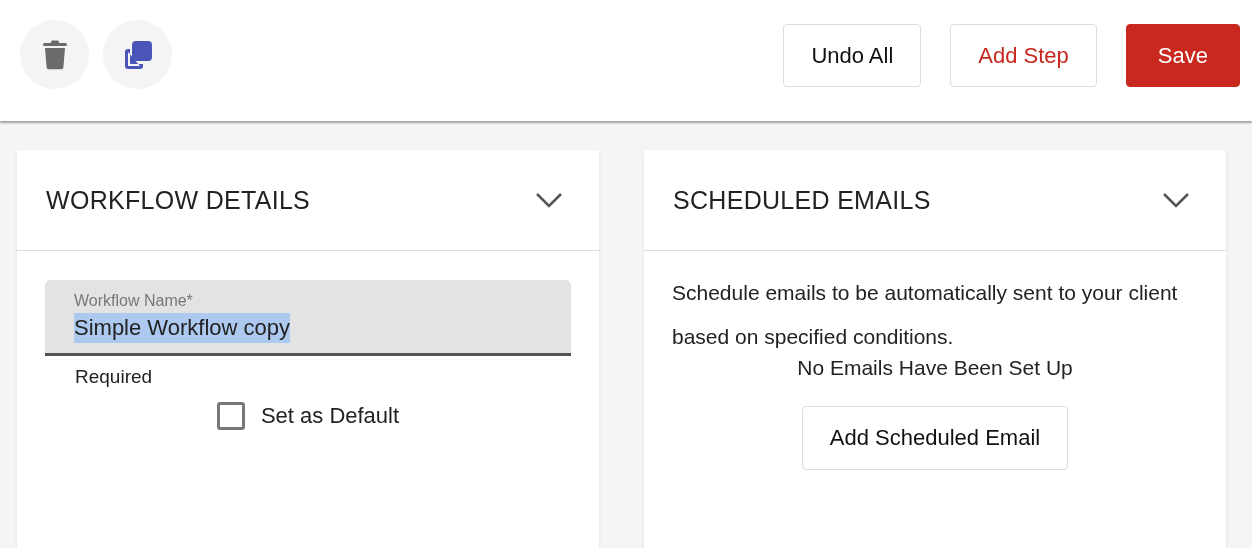 Image resolution: width=1252 pixels, height=548 pixels. Describe the element at coordinates (935, 368) in the screenshot. I see `empty-message: No Emails Have Been Set Up` at that location.